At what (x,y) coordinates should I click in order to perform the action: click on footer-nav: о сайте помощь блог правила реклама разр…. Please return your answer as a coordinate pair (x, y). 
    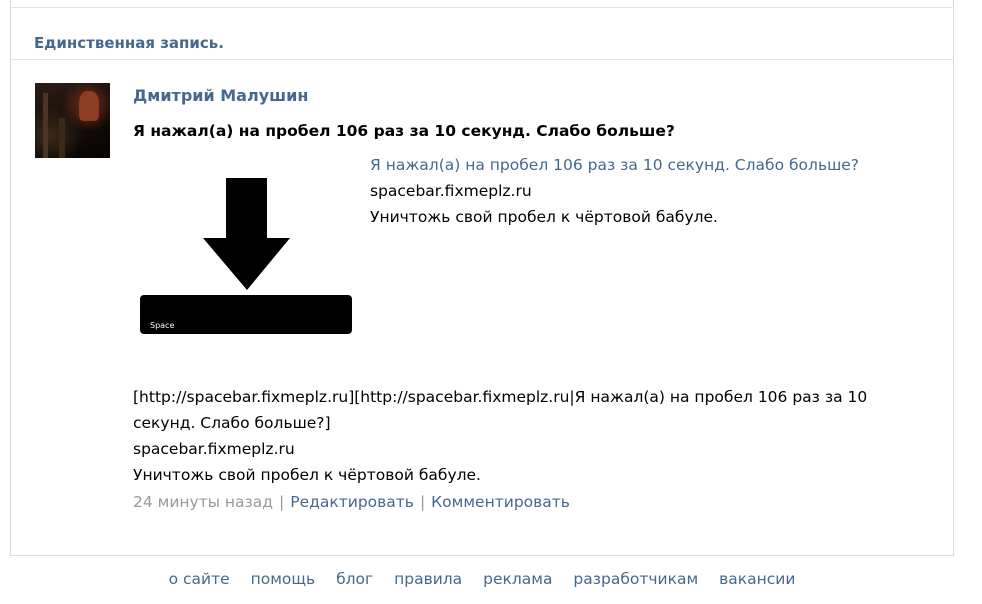
    Looking at the image, I should click on (482, 579).